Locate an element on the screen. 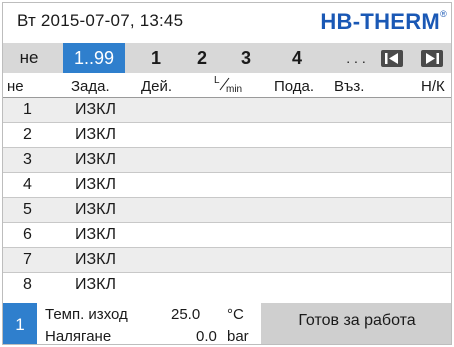  row-no: 2 is located at coordinates (27, 134).